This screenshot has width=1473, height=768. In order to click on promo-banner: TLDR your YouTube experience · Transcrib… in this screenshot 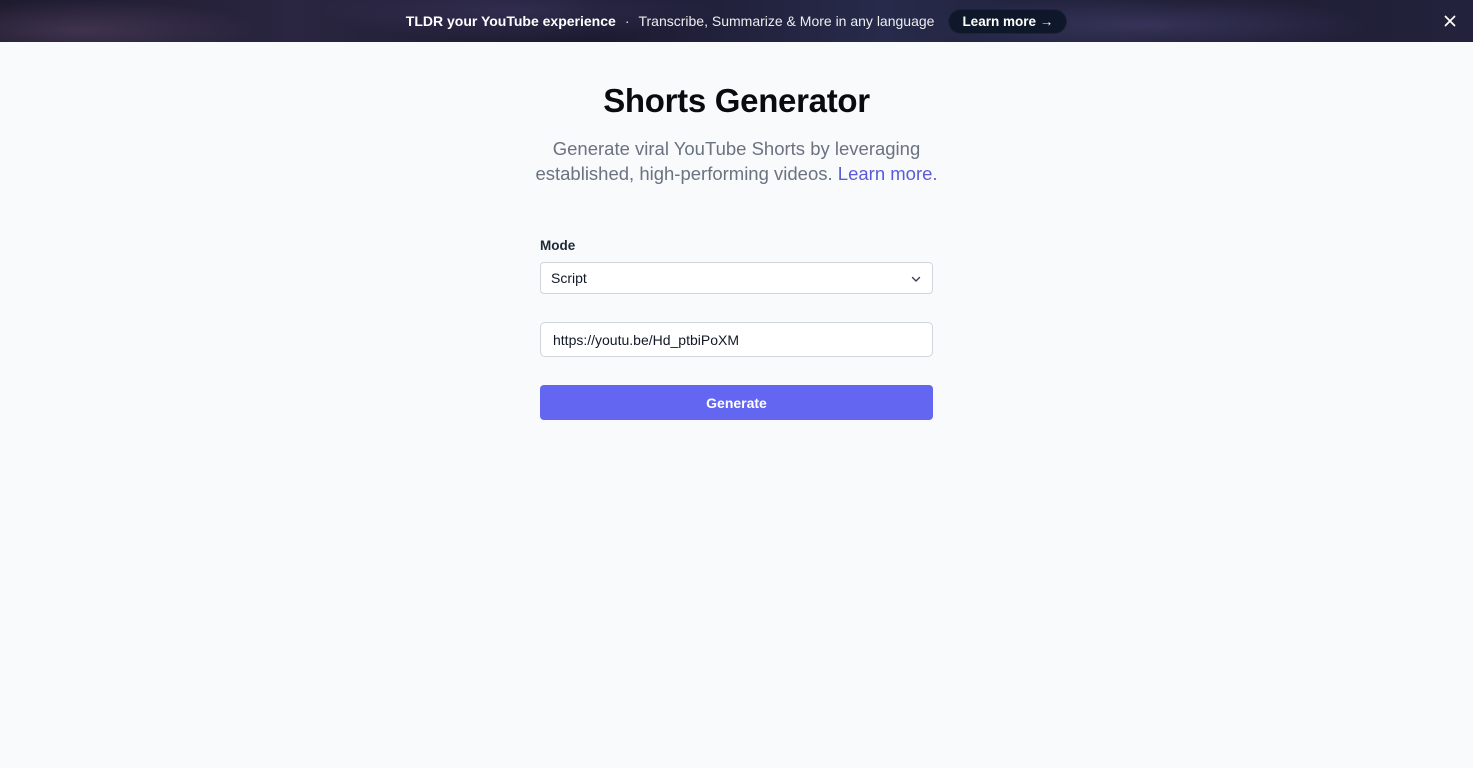, I will do `click(736, 21)`.